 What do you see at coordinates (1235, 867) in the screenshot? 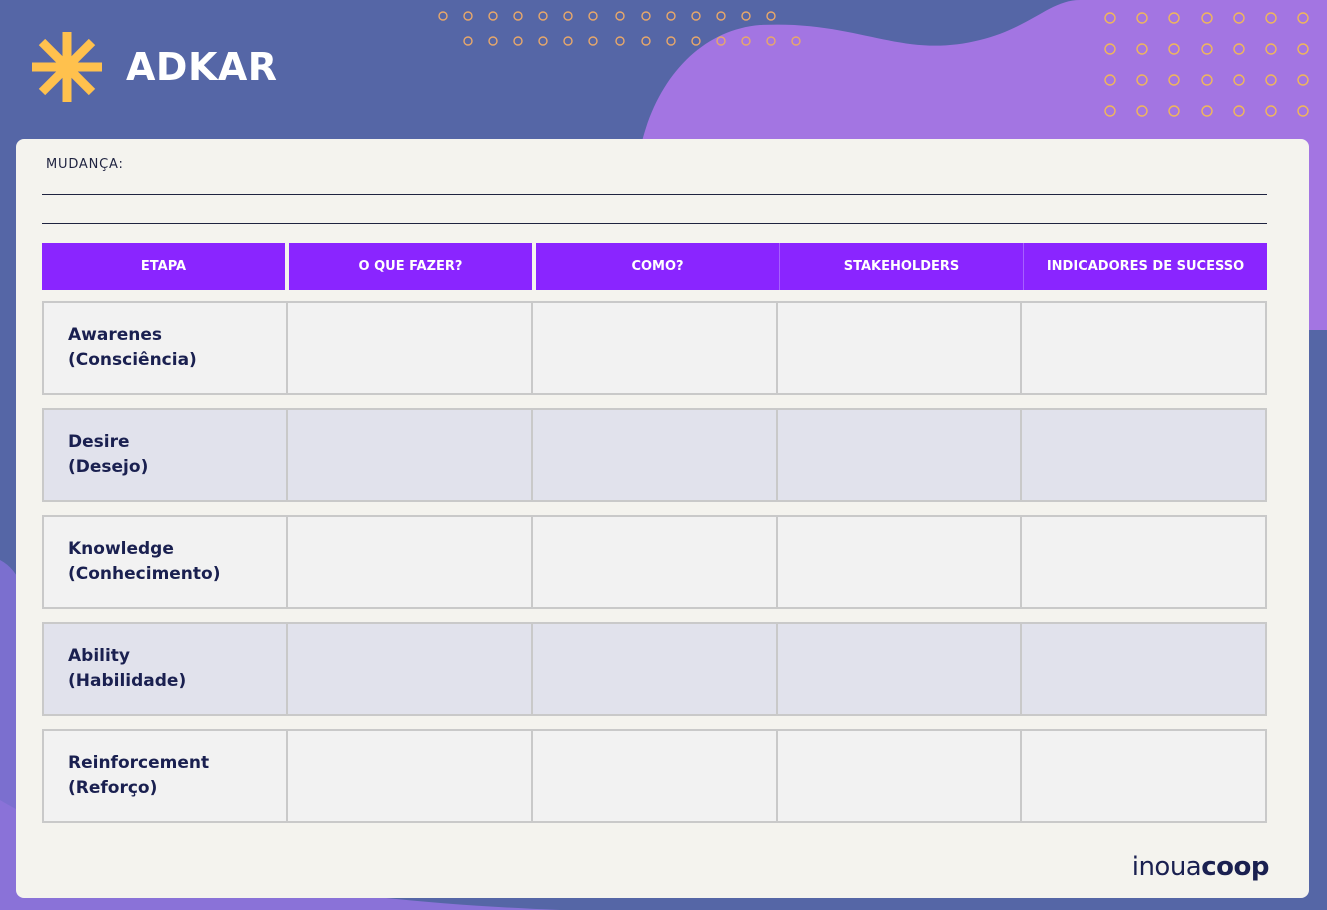
I see `brand-logo-bold: coop` at bounding box center [1235, 867].